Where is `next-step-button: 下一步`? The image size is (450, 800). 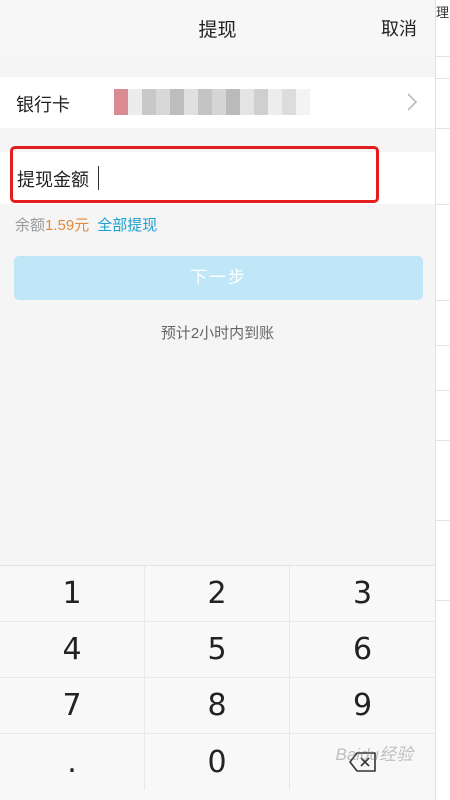 next-step-button: 下一步 is located at coordinates (218, 278).